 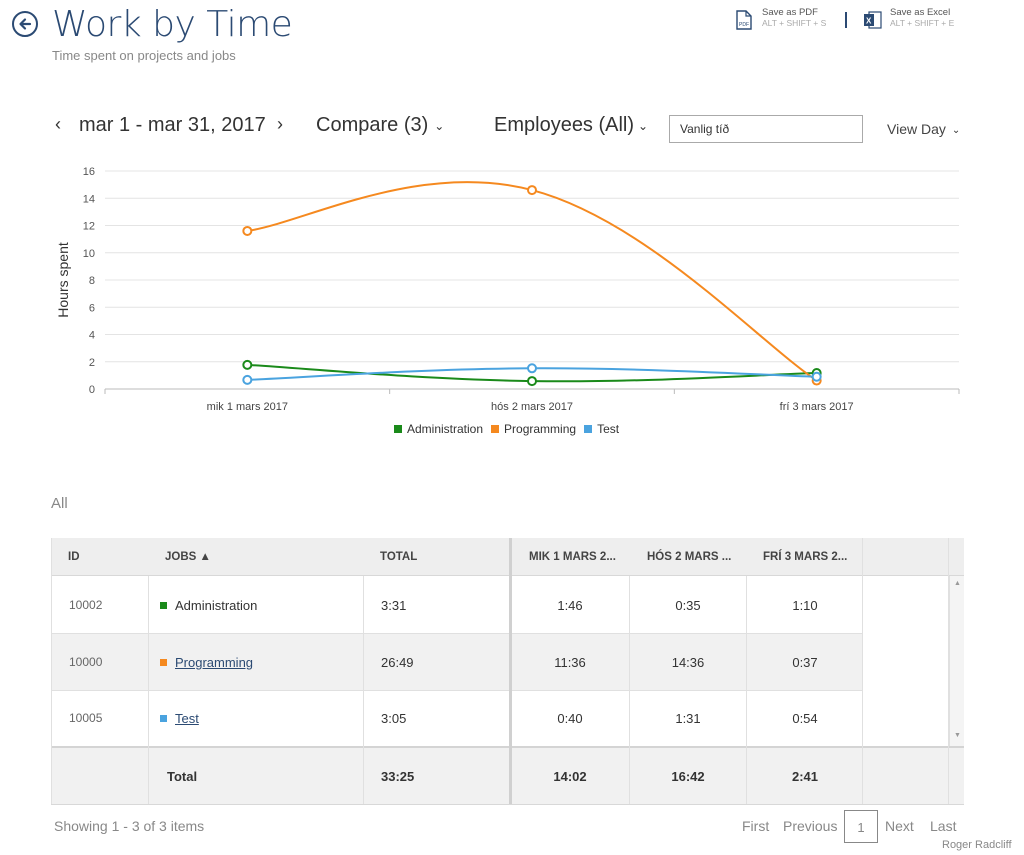 I want to click on job-link-programming: Programming, so click(x=214, y=662).